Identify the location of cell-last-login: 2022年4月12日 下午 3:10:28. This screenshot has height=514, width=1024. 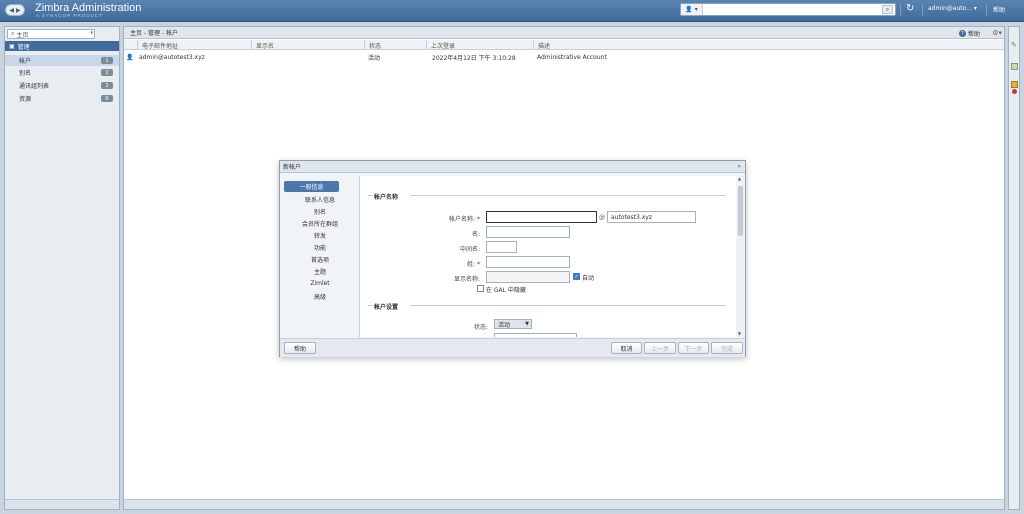
(474, 58).